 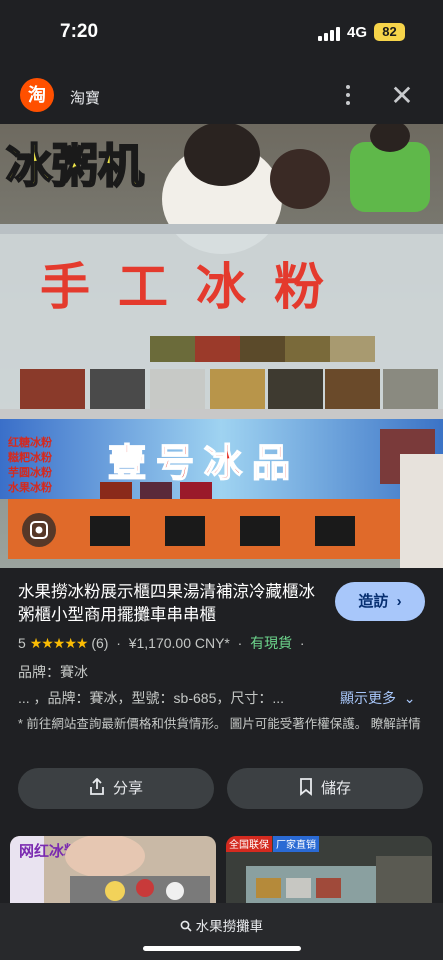 What do you see at coordinates (229, 926) in the screenshot?
I see `search-query: 水果撈攤車` at bounding box center [229, 926].